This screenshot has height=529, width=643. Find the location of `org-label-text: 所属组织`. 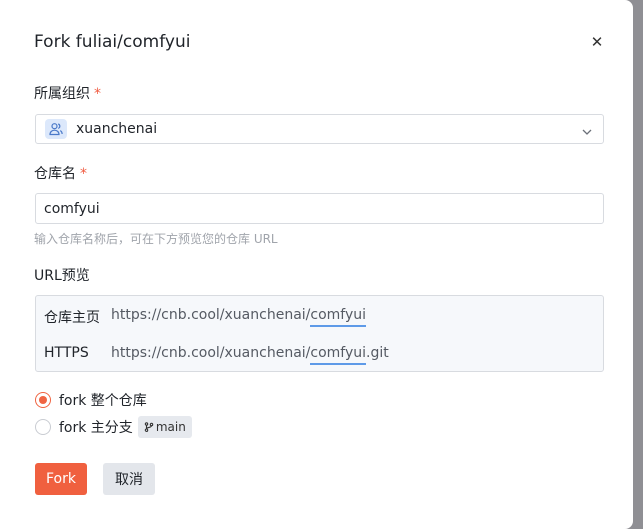

org-label-text: 所属组织 is located at coordinates (62, 94).